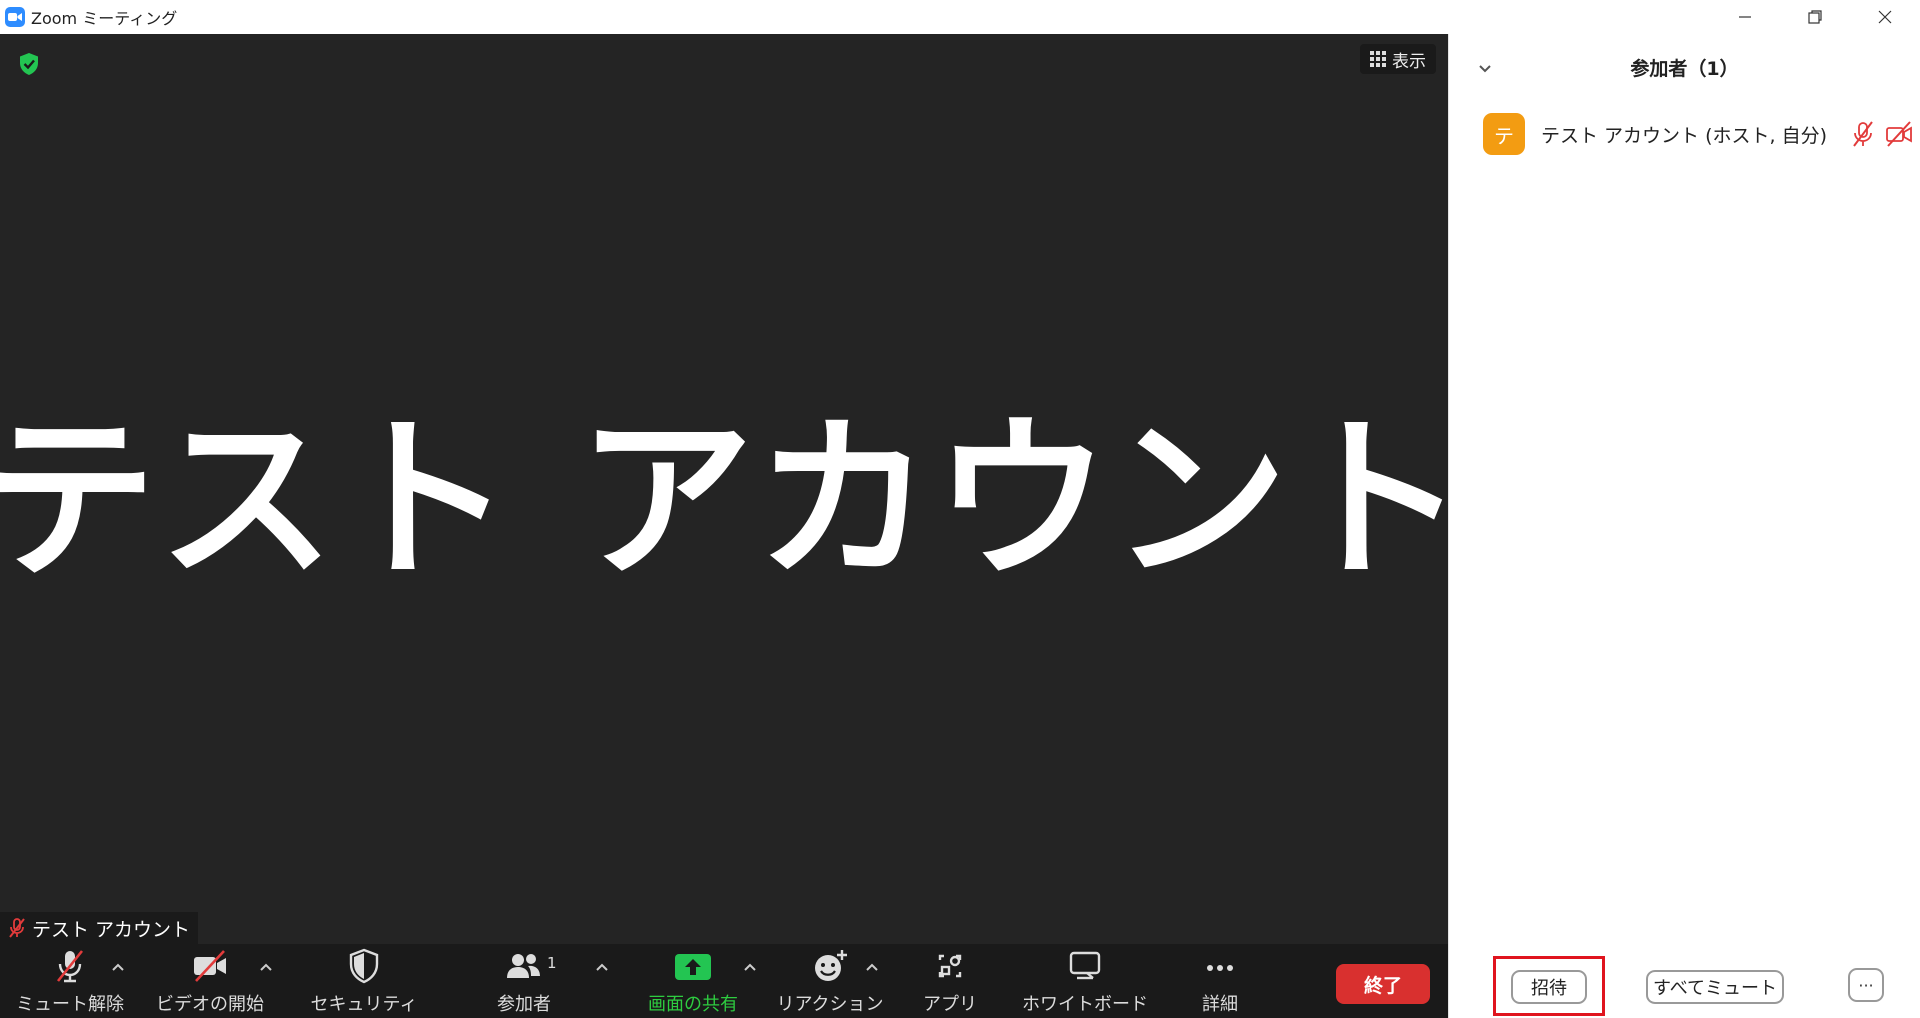 The image size is (1920, 1018). What do you see at coordinates (1715, 987) in the screenshot?
I see `mute-all-button: すべてミュート` at bounding box center [1715, 987].